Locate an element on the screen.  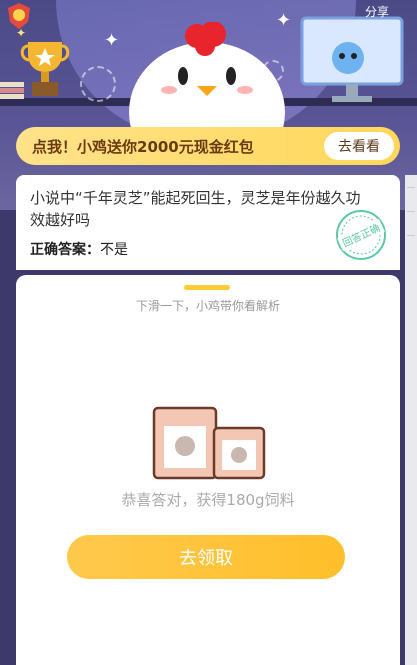
share-link: 分享 is located at coordinates (377, 11).